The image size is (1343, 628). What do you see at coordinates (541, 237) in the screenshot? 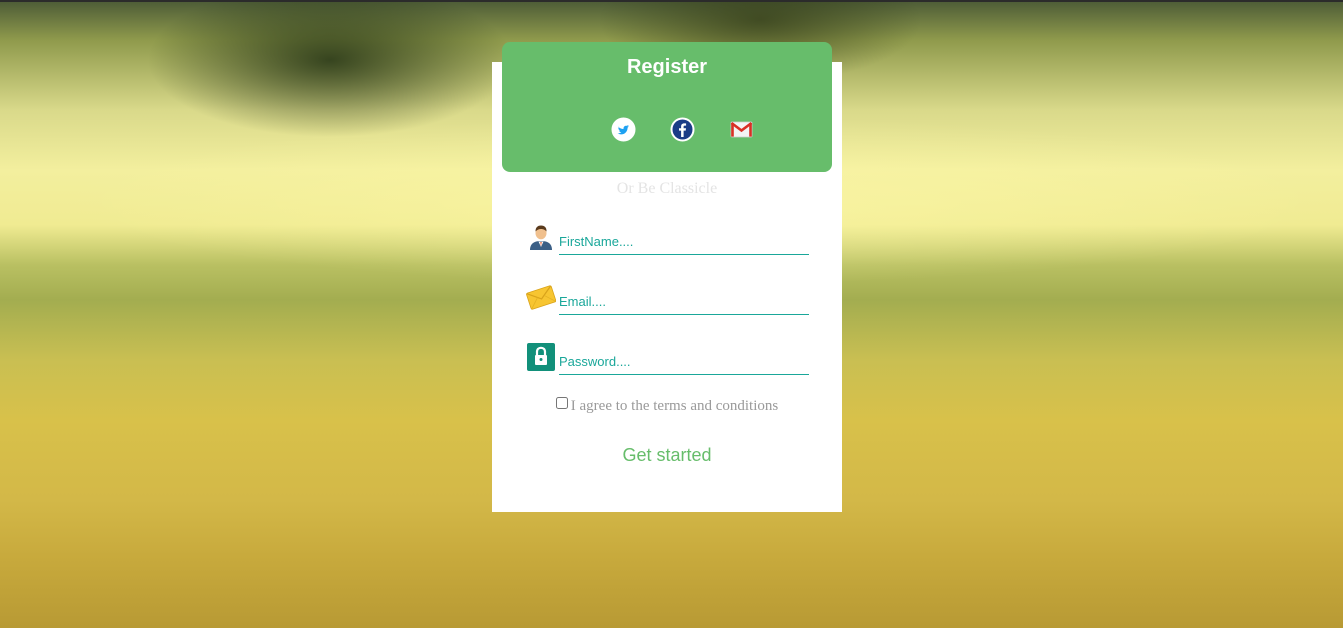
I see `user-icon` at bounding box center [541, 237].